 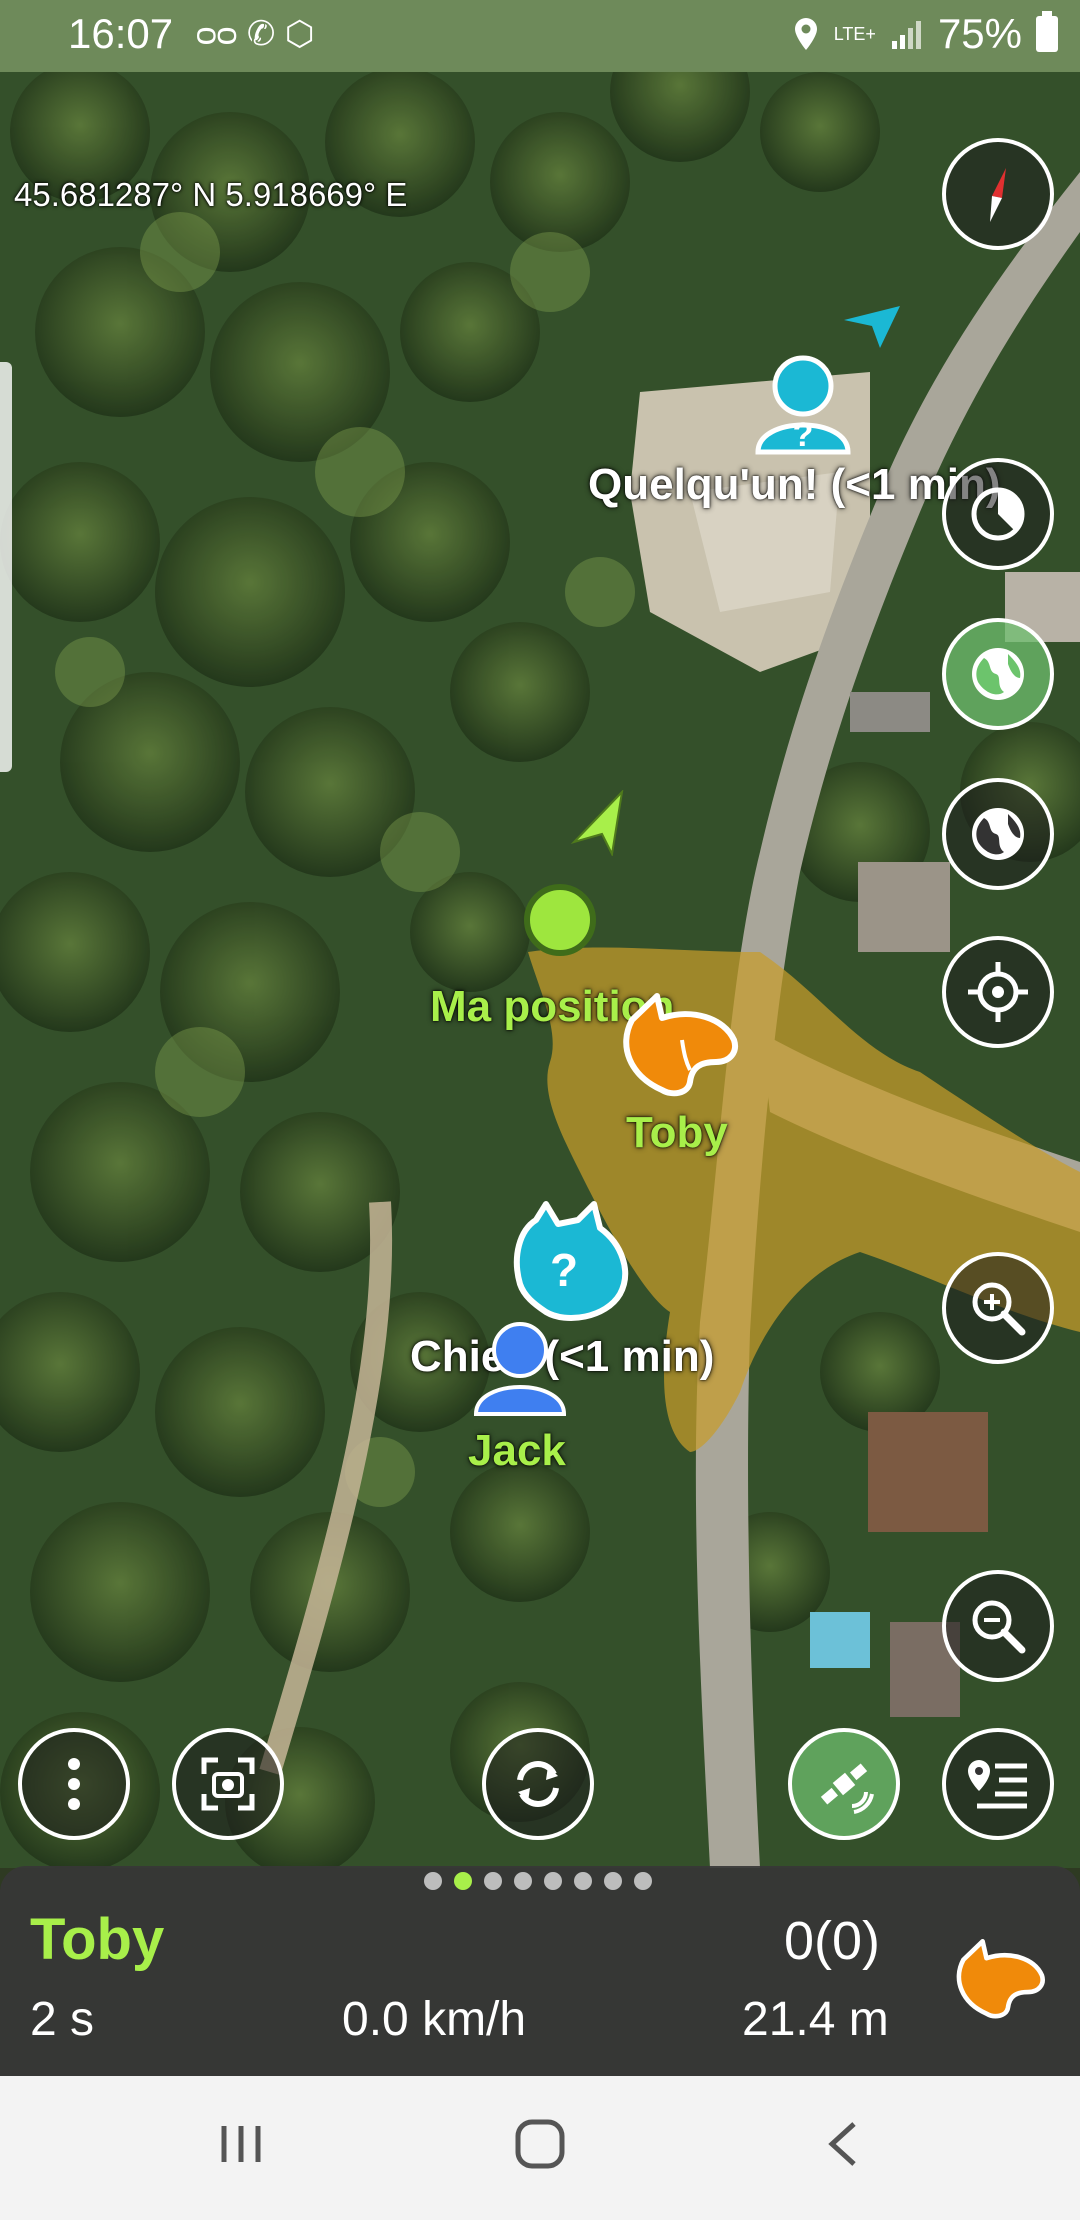 I want to click on globe-button, so click(x=998, y=834).